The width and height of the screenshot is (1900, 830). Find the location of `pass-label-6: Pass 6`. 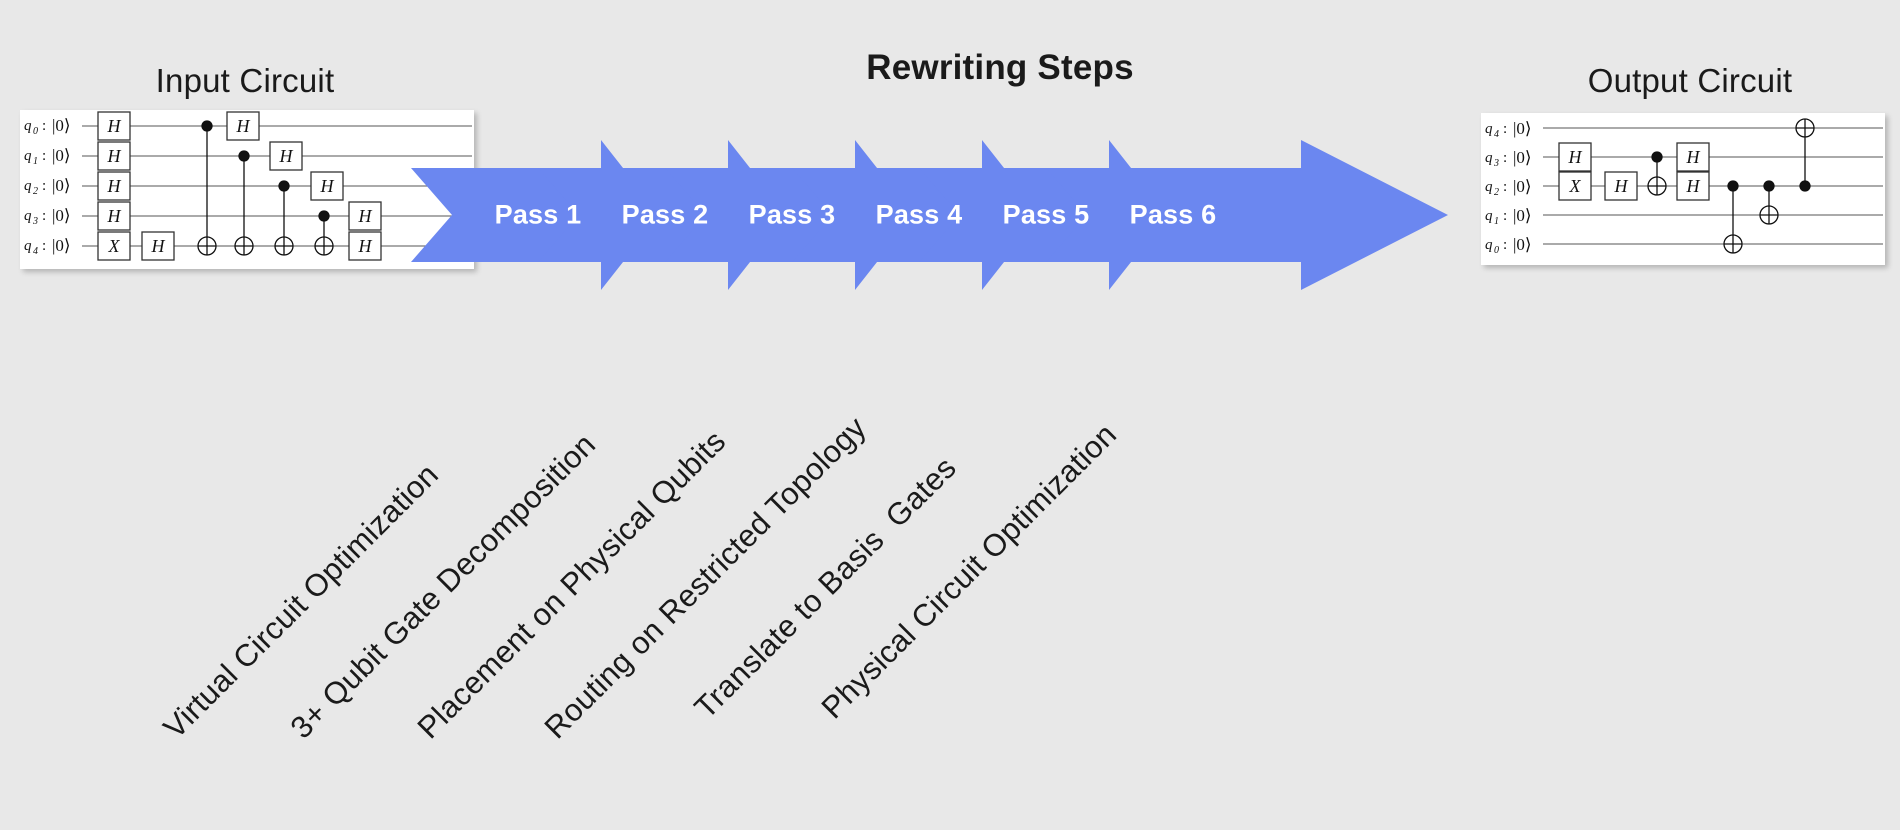

pass-label-6: Pass 6 is located at coordinates (1173, 215).